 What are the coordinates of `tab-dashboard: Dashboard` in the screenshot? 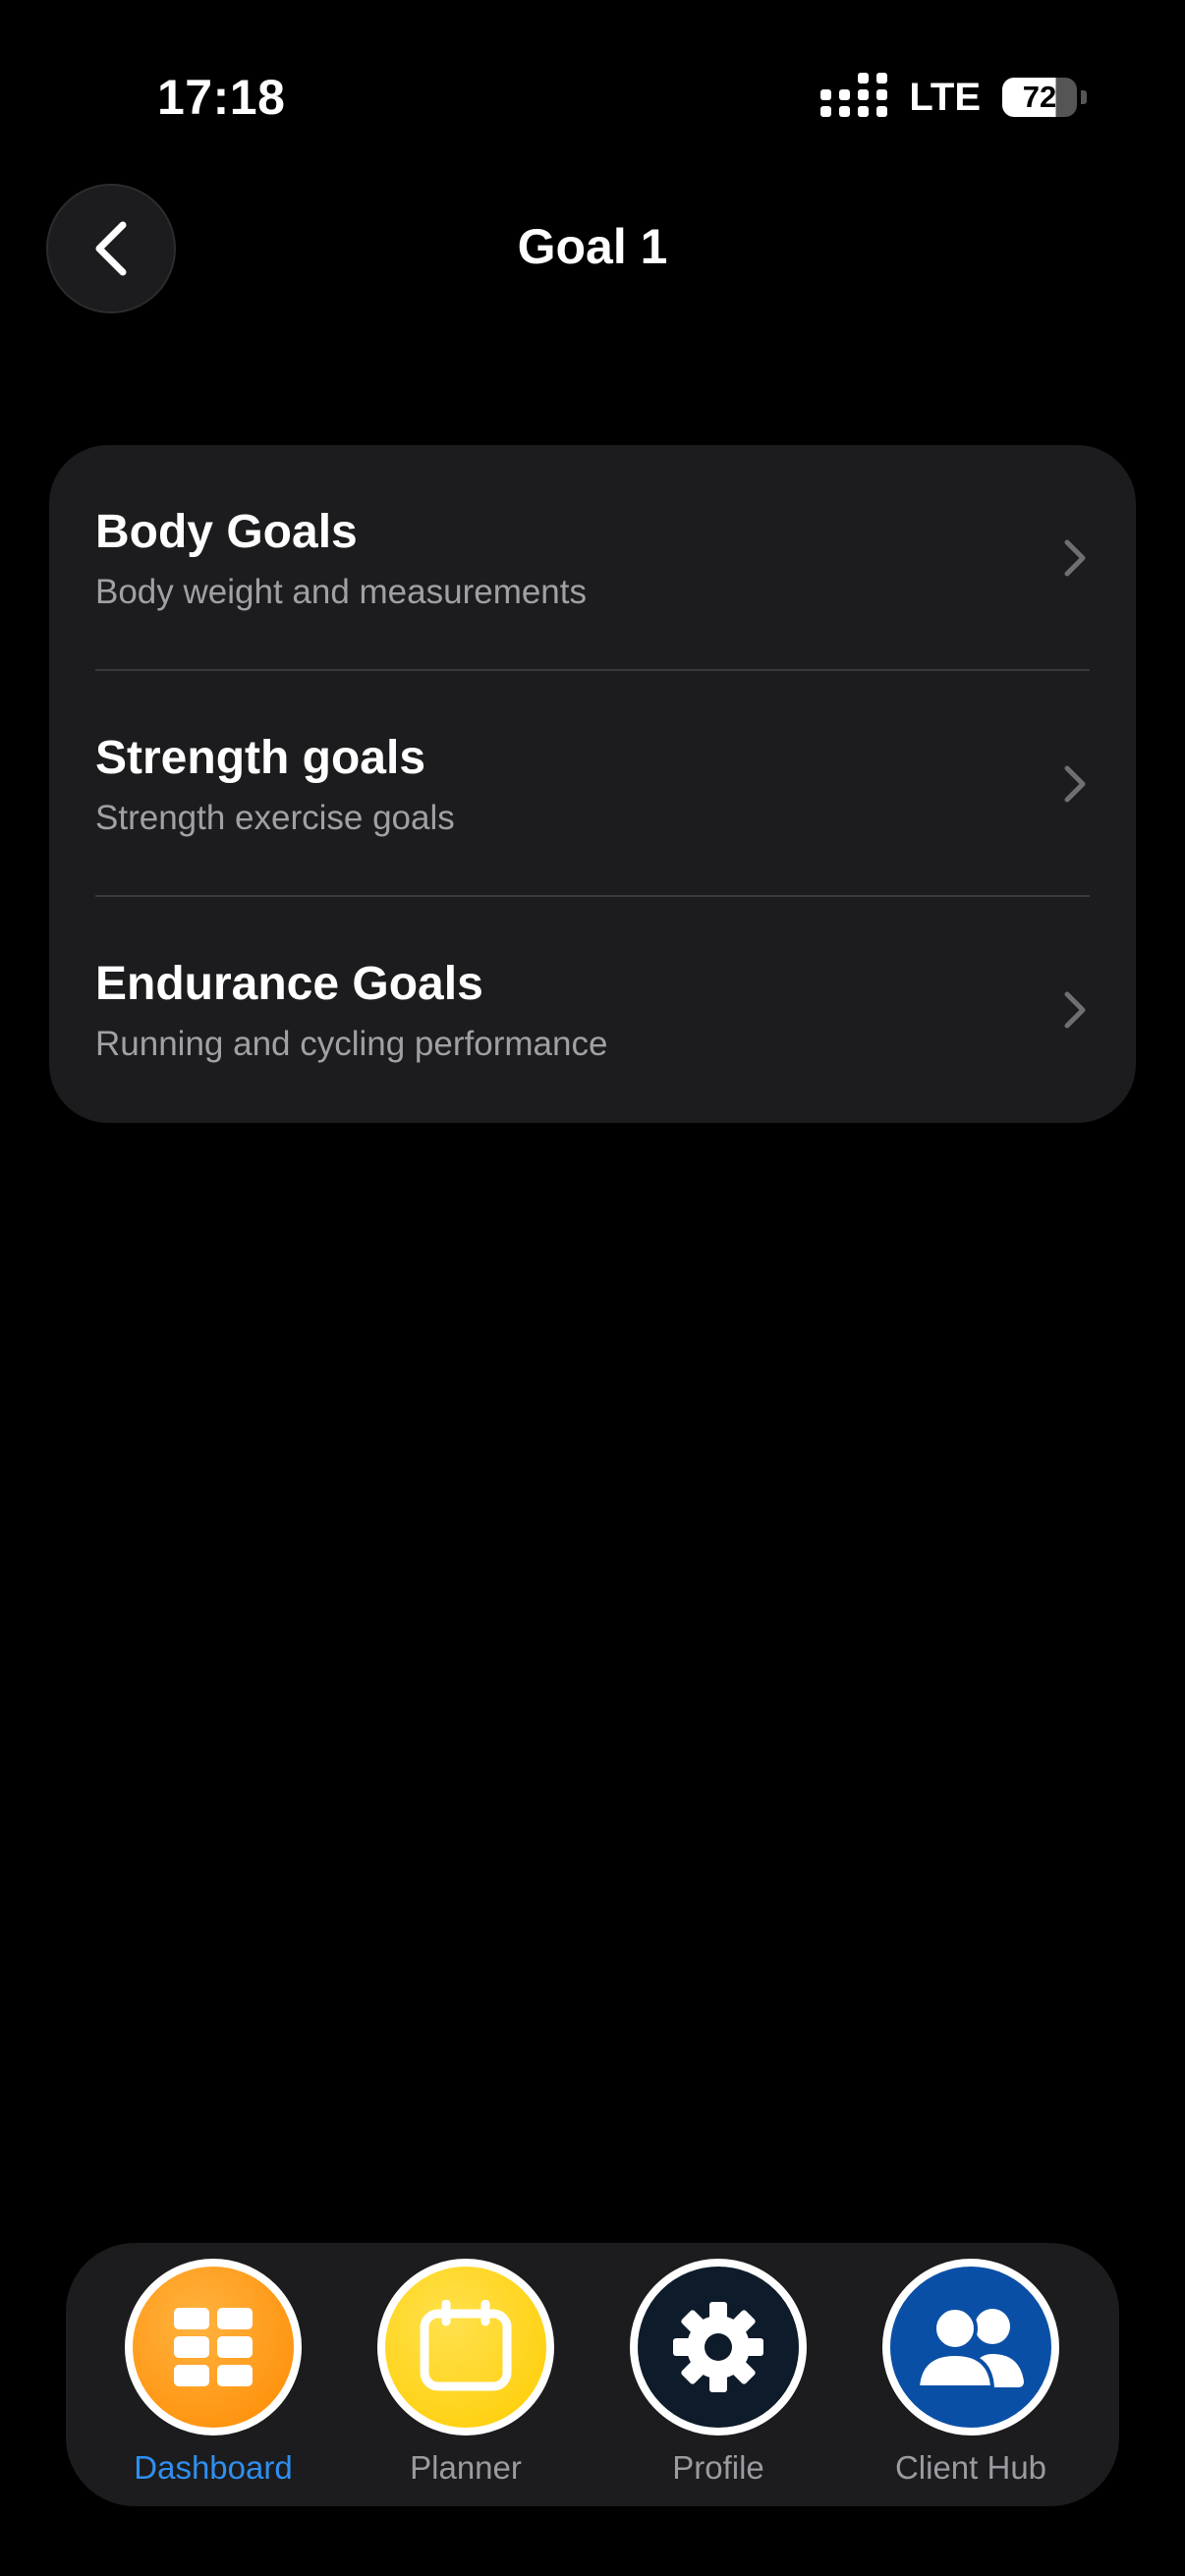 It's located at (213, 2373).